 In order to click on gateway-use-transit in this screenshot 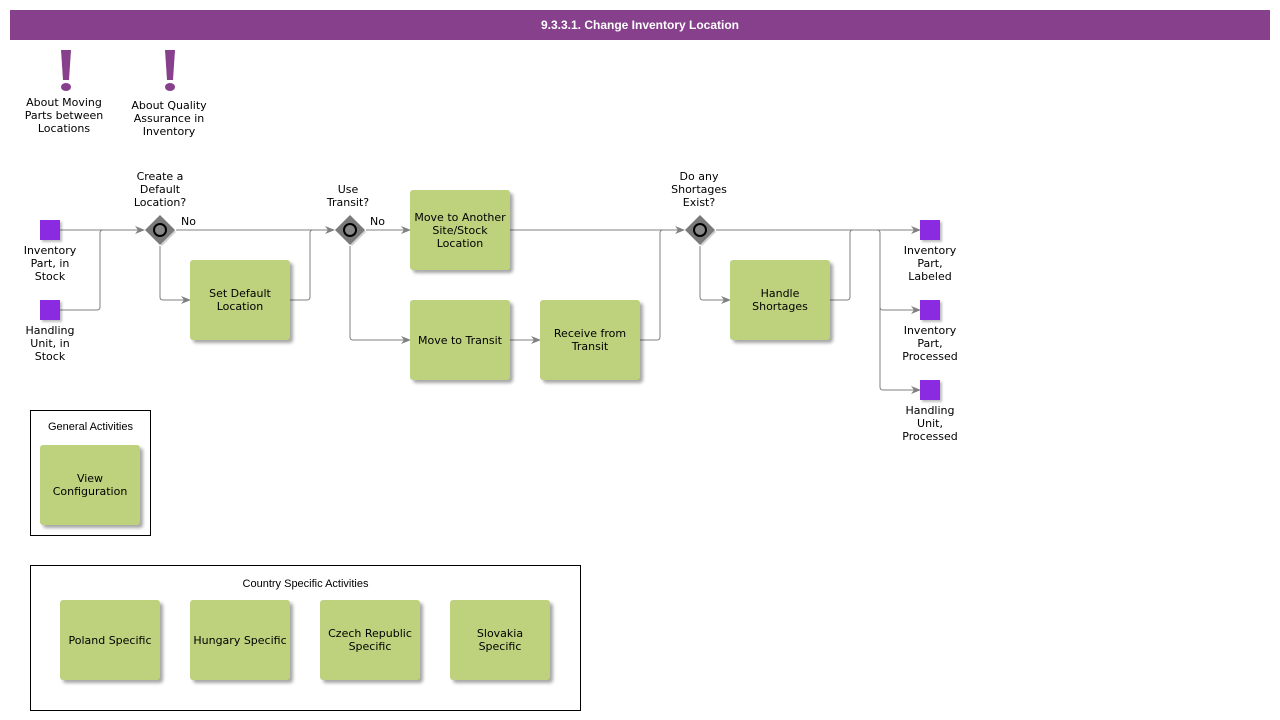, I will do `click(350, 230)`.